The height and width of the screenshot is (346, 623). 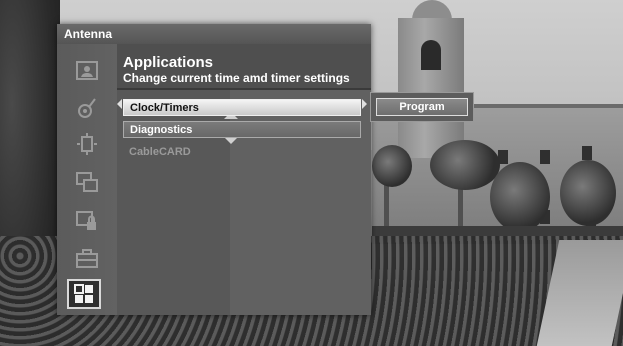 I want to click on sidebar-item-setup, so click(x=87, y=258).